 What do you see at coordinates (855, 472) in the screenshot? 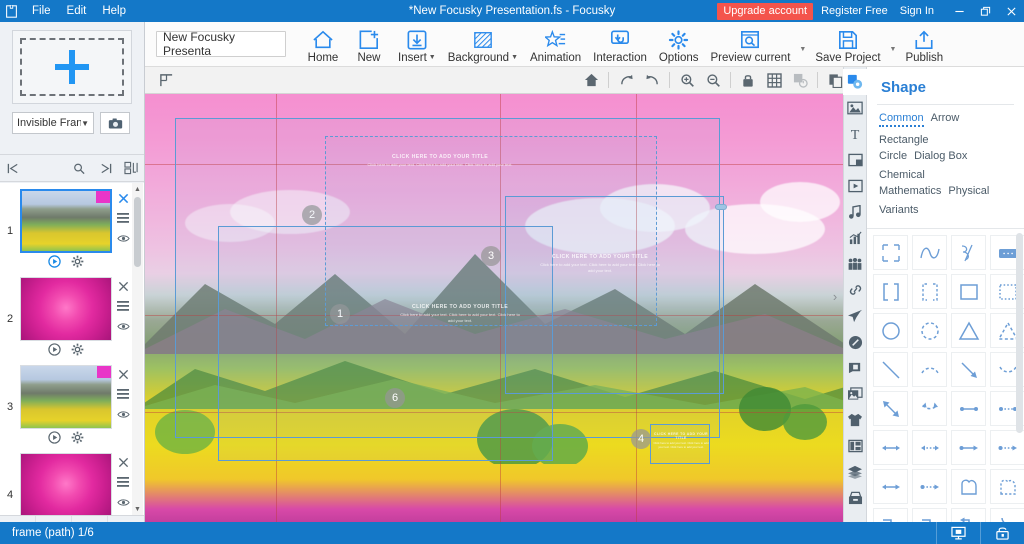
I see `panel-layers-button` at bounding box center [855, 472].